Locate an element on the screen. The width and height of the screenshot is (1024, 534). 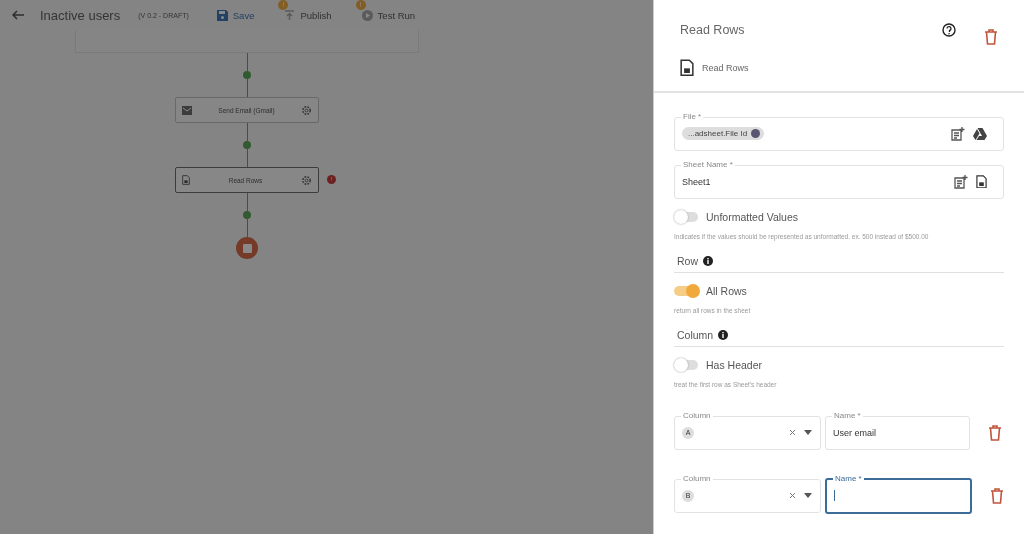
upload-icon is located at coordinates (290, 15).